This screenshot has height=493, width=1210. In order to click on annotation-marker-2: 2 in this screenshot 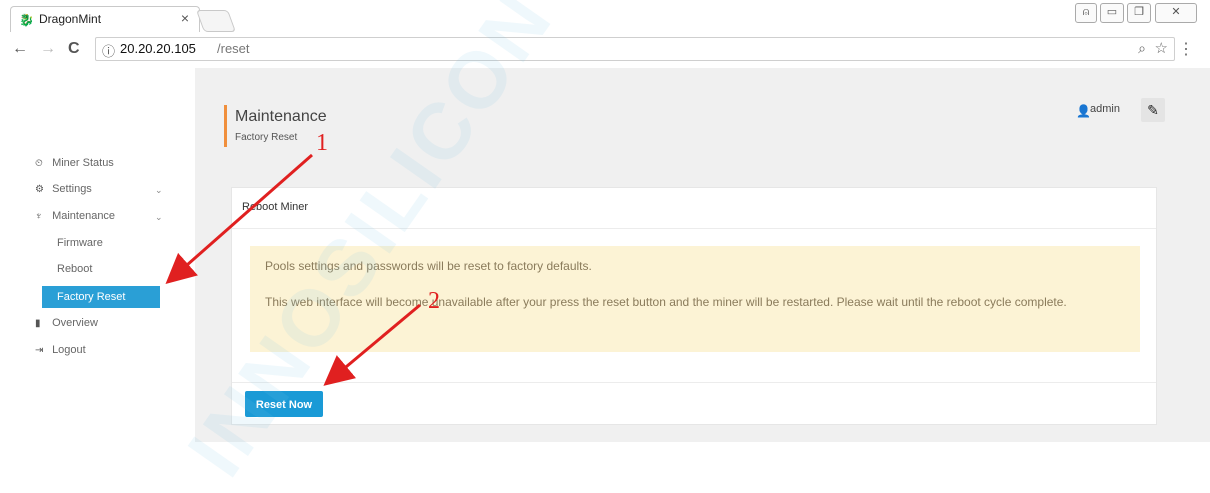, I will do `click(434, 301)`.